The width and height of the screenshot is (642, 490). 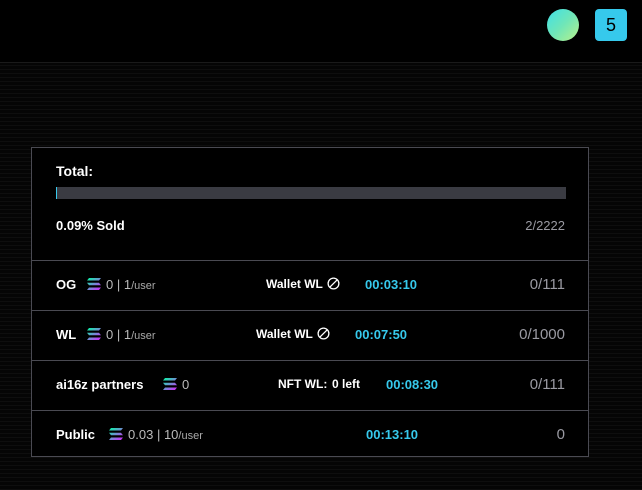 I want to click on notification-count-badge: 5, so click(x=611, y=25).